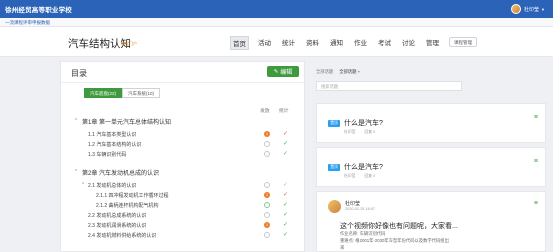 Image resolution: width=553 pixels, height=252 pixels. Describe the element at coordinates (276, 22) in the screenshot. I see `breadcrumb-bar: 一流课程评审申报数据` at that location.